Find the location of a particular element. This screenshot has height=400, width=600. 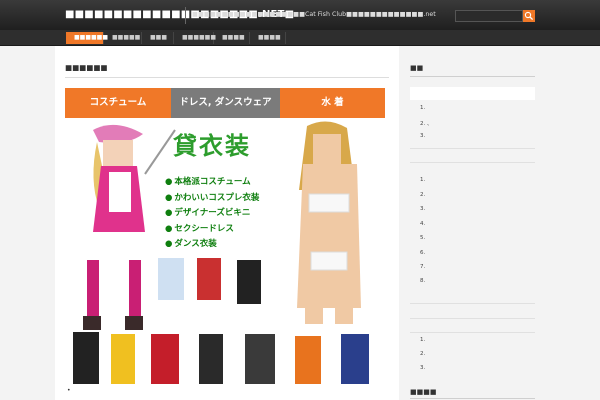

category-costume-button: コスチューム is located at coordinates (118, 103).